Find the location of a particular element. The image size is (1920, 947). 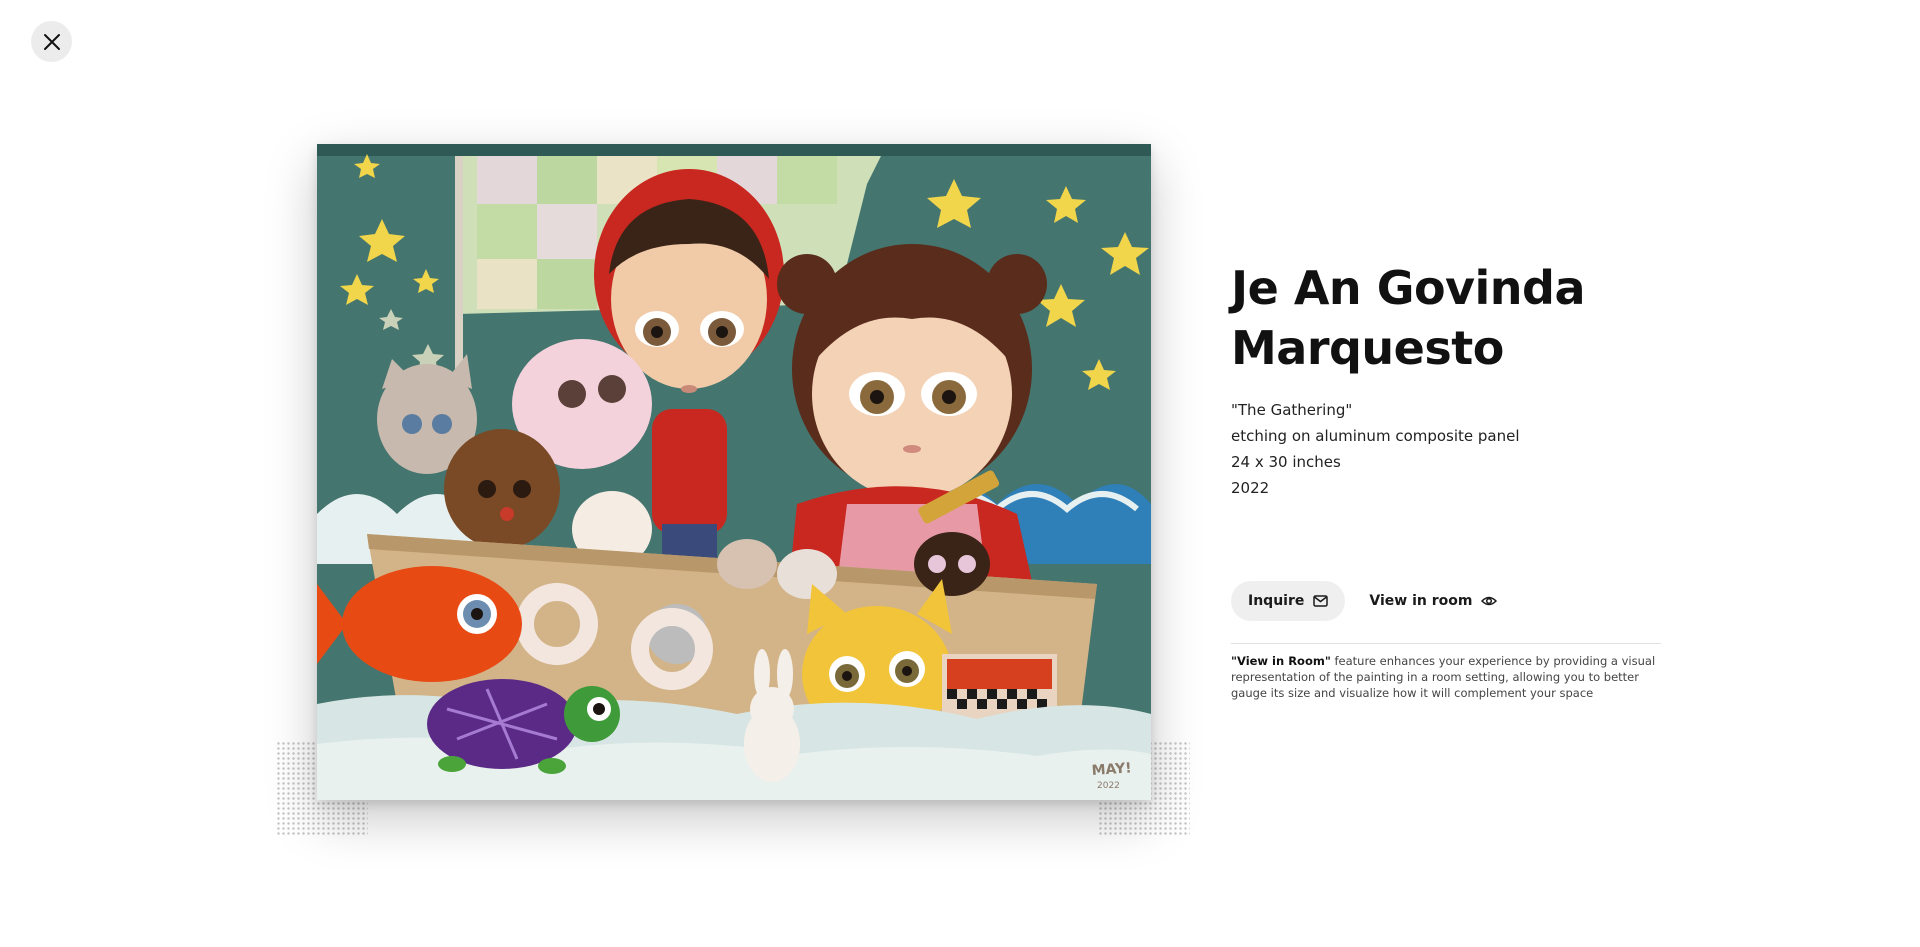

mail-icon is located at coordinates (1321, 601).